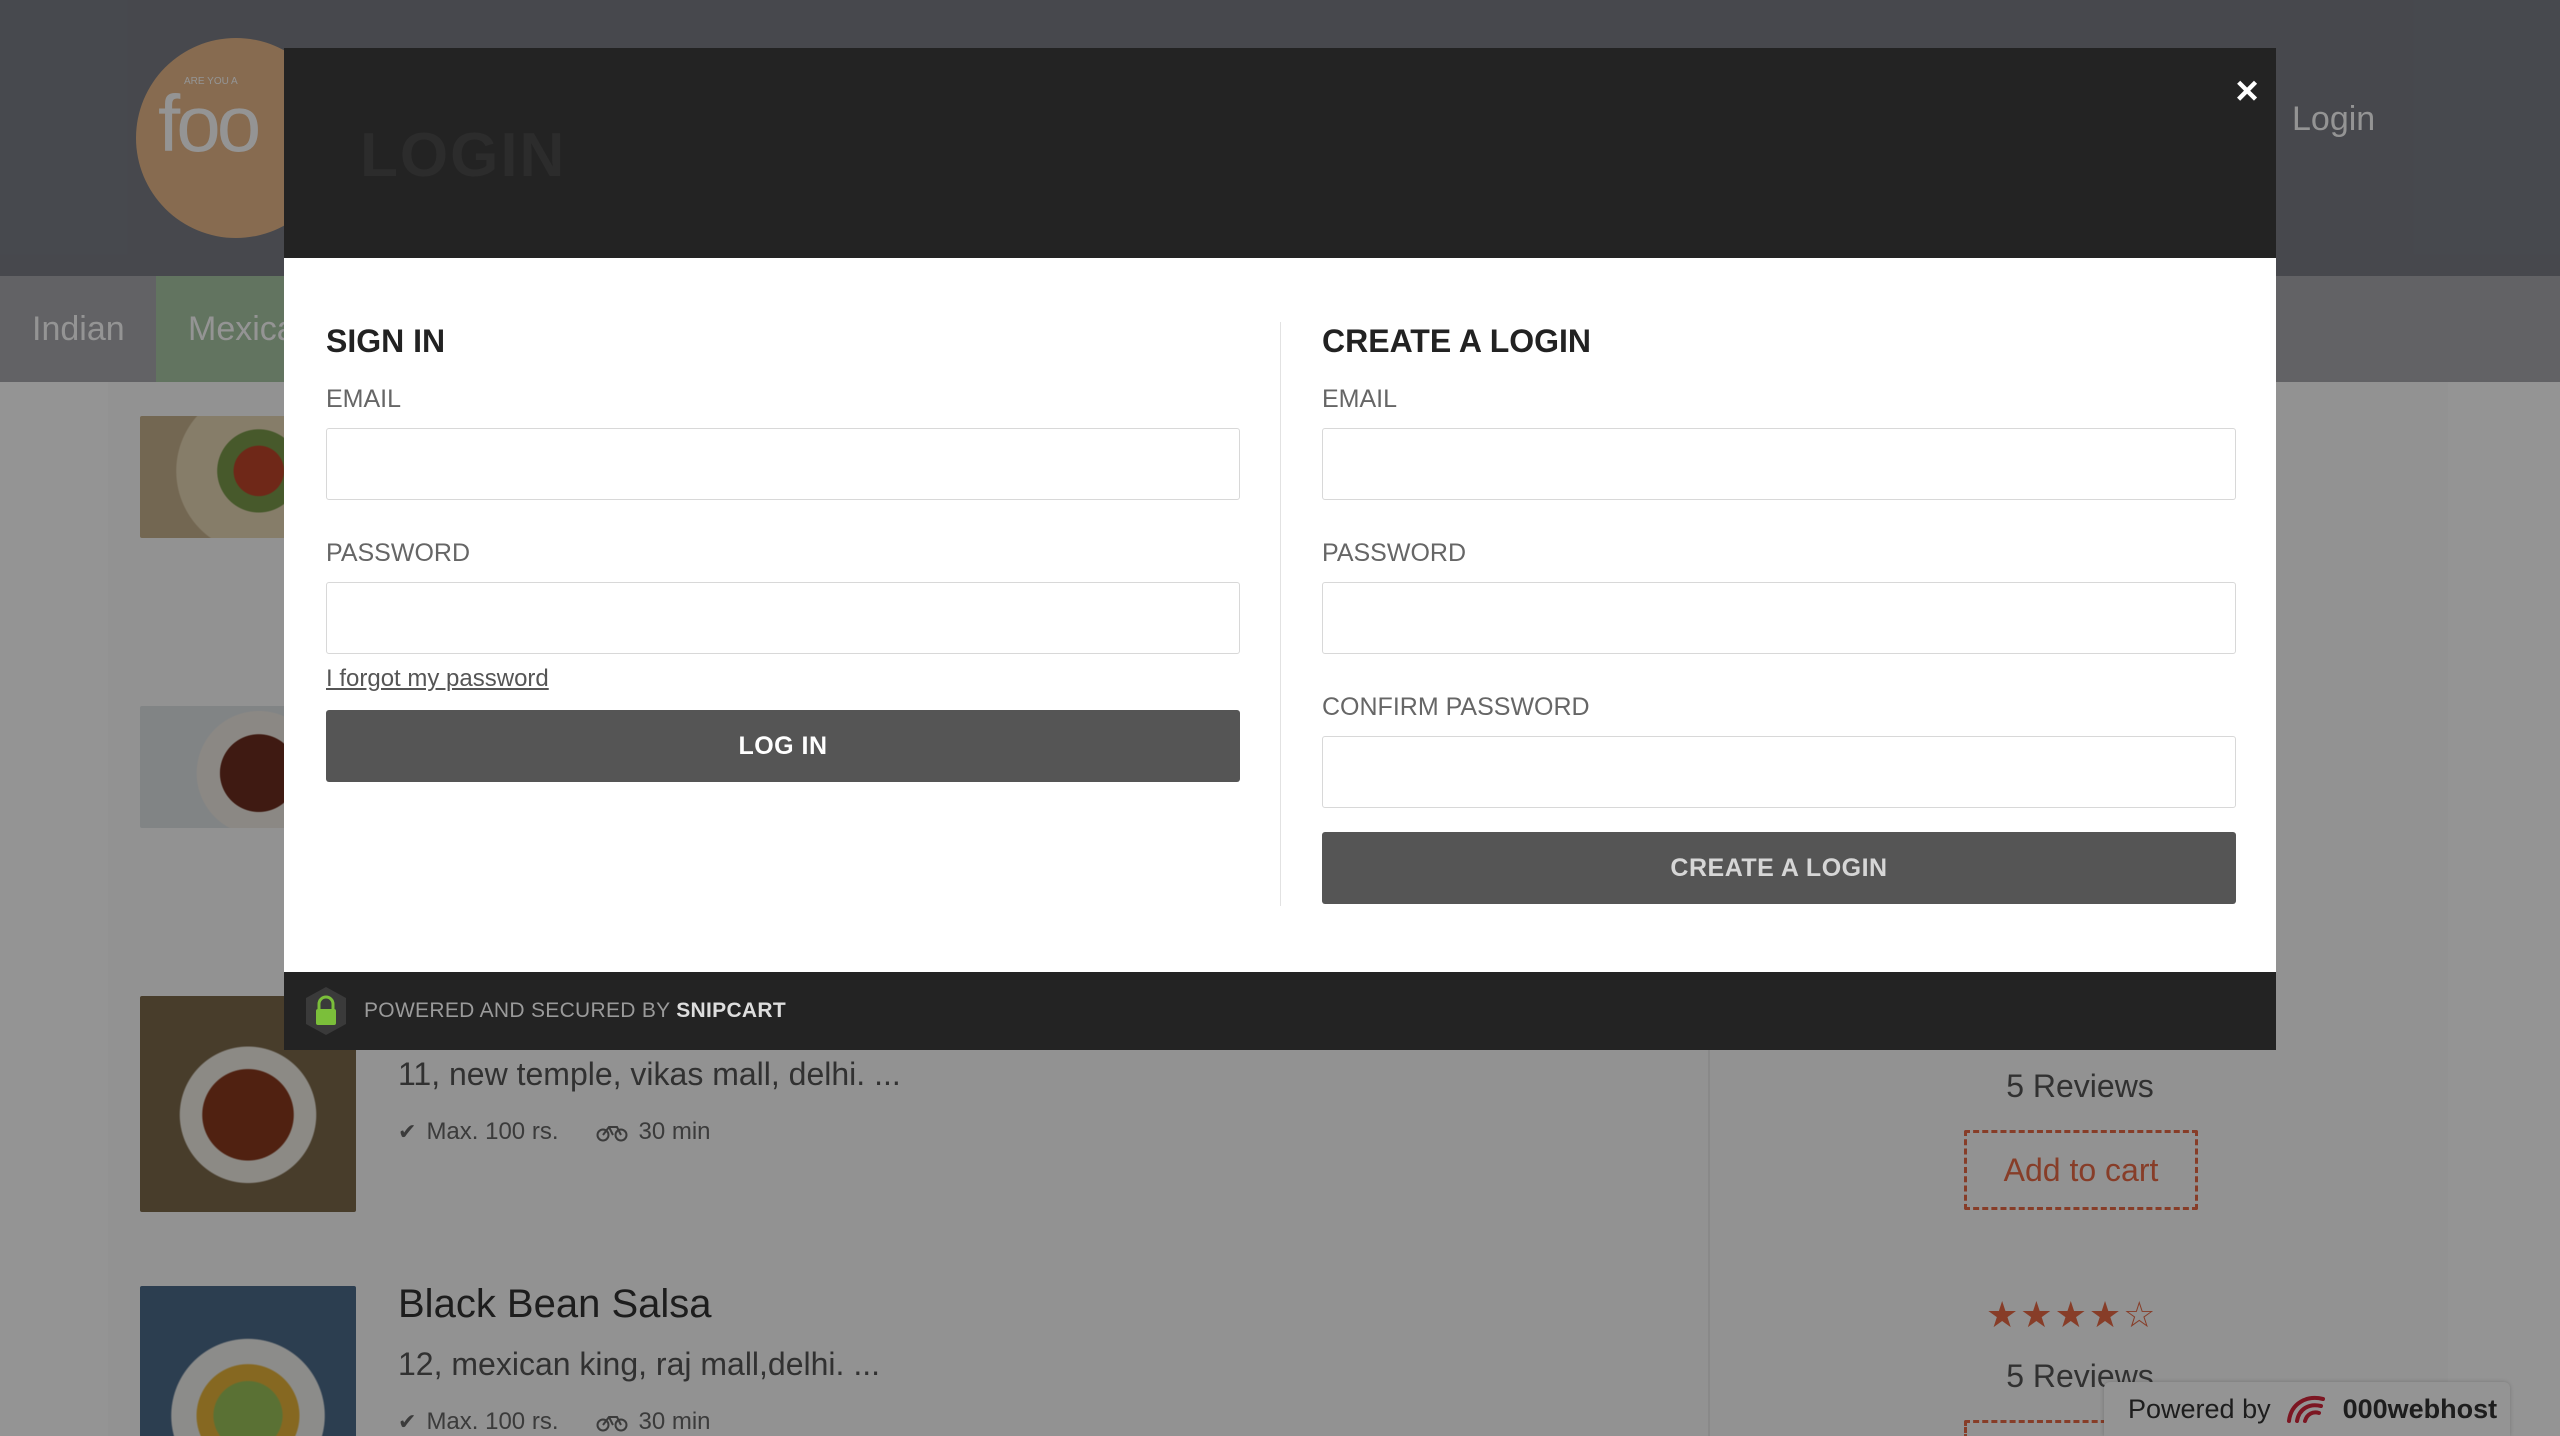  Describe the element at coordinates (1456, 707) in the screenshot. I see `confirm-password-label: CONFIRM PASSWORD` at that location.